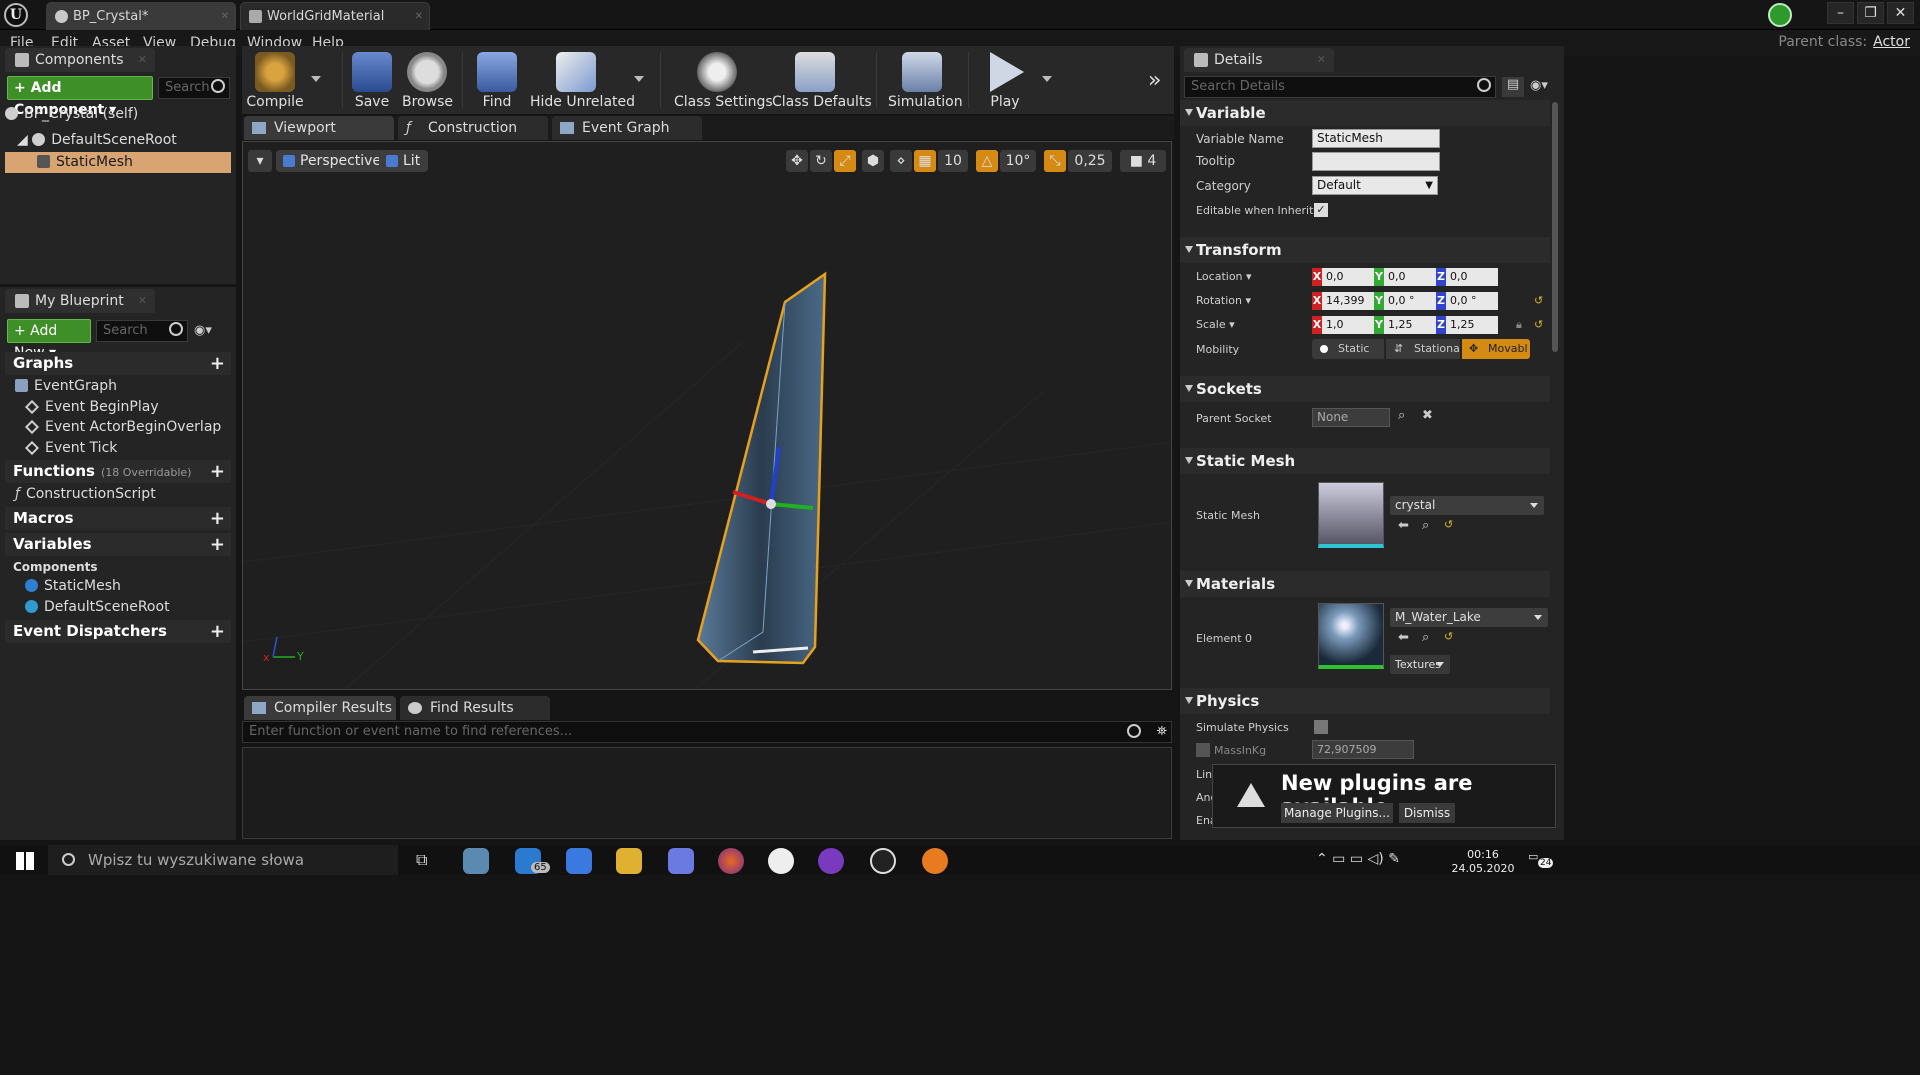  I want to click on tooltip-input, so click(1376, 161).